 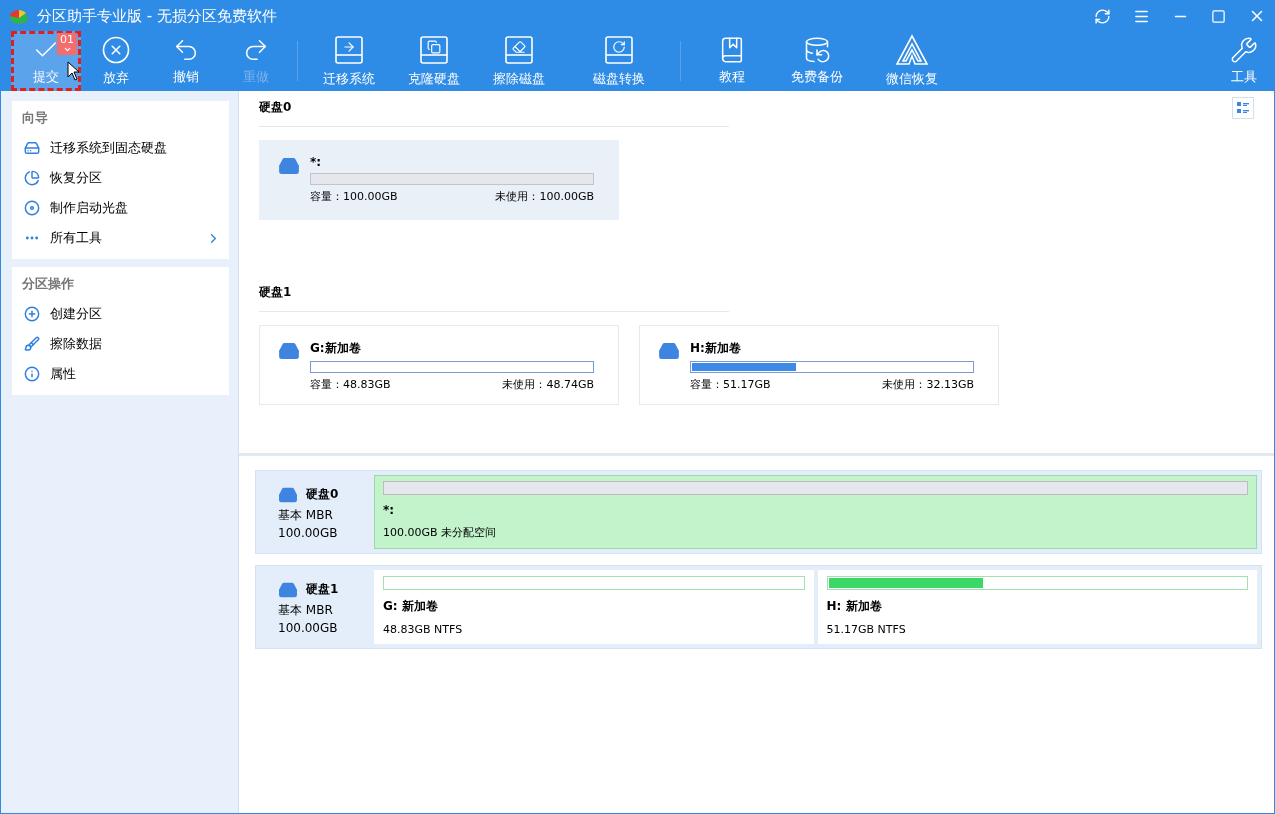 I want to click on partition-block: *: 100.00GB 未分配空间, so click(x=815, y=512).